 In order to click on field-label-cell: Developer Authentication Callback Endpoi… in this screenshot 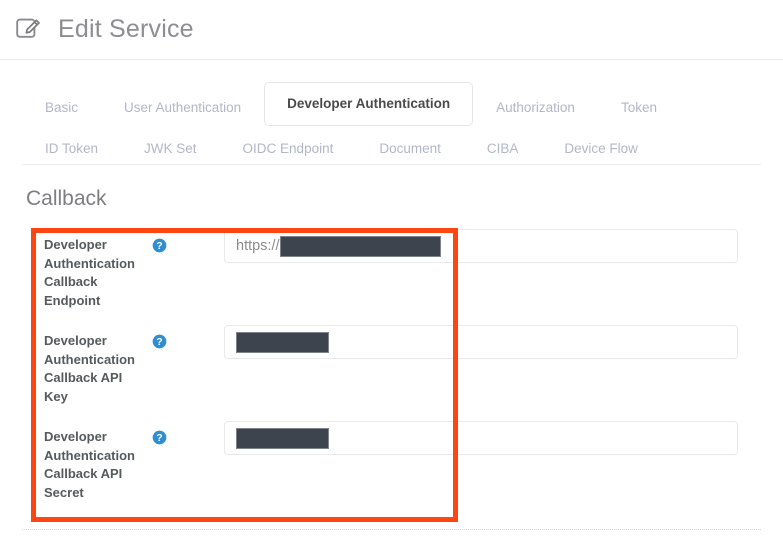, I will do `click(134, 267)`.